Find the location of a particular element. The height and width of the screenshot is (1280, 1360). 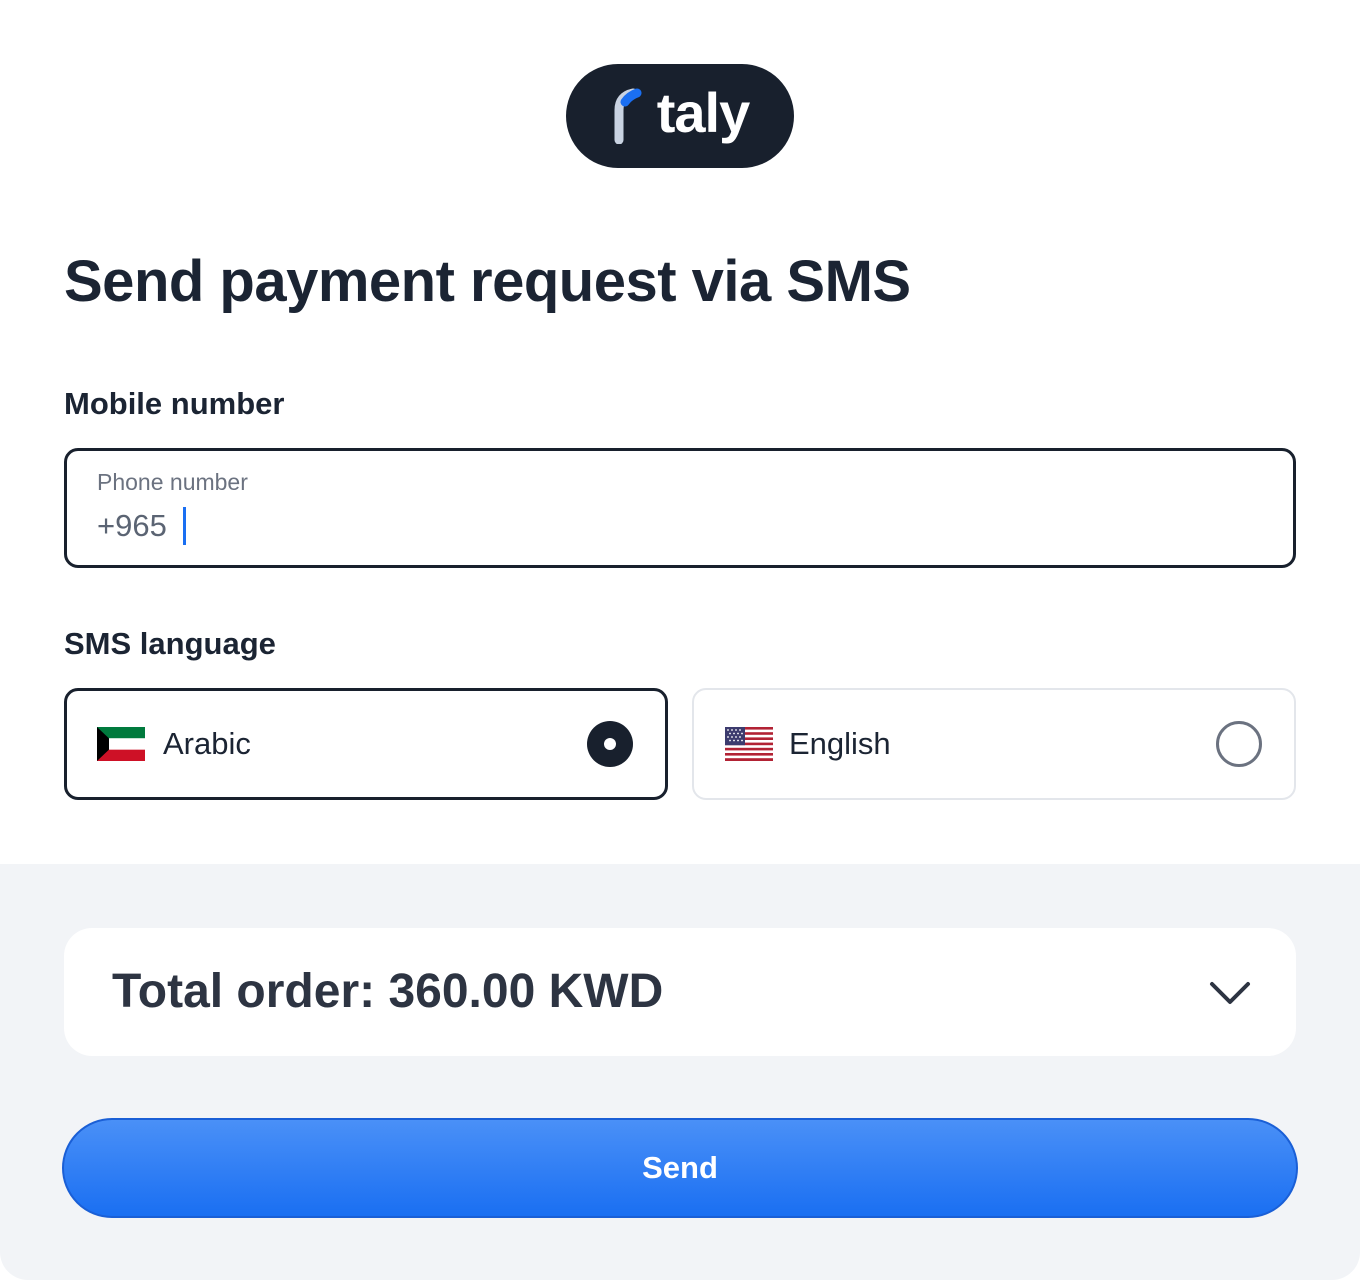

chevron-down-icon is located at coordinates (1230, 993).